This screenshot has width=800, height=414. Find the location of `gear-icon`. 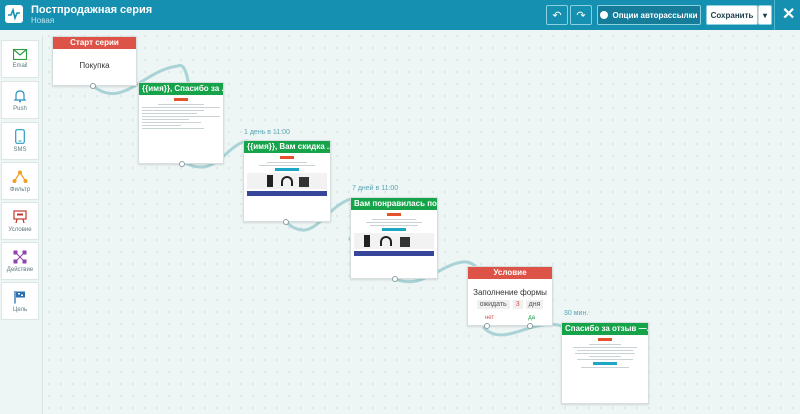

gear-icon is located at coordinates (604, 15).